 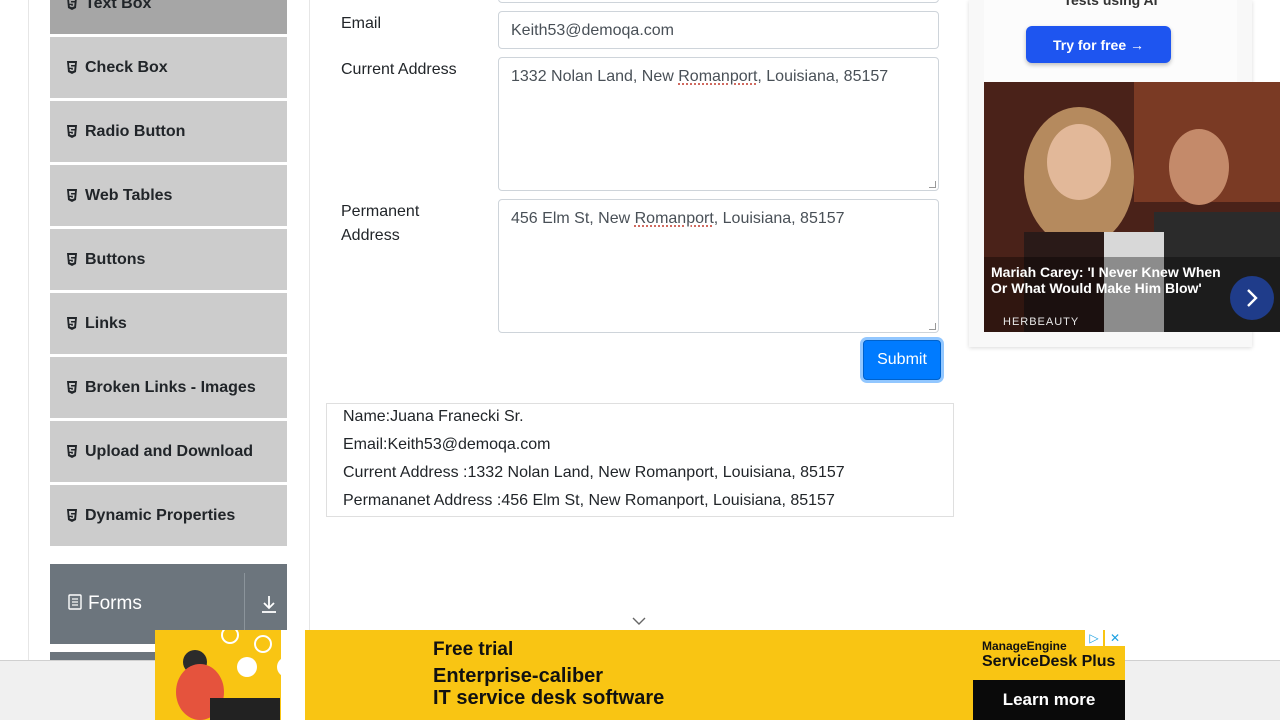 I want to click on left-divider, so click(x=28, y=330).